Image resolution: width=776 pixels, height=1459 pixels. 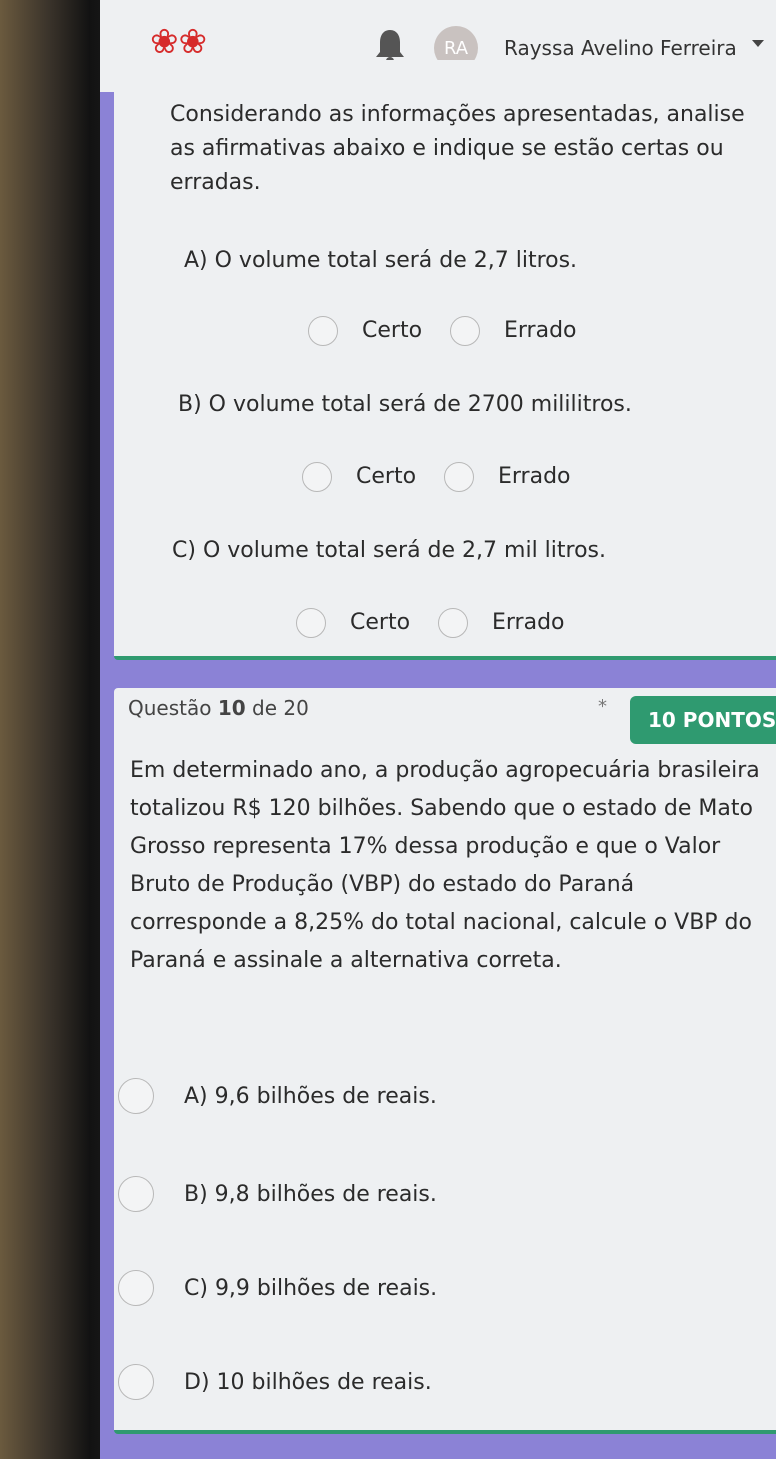 What do you see at coordinates (317, 477) in the screenshot?
I see `radio-b-certo` at bounding box center [317, 477].